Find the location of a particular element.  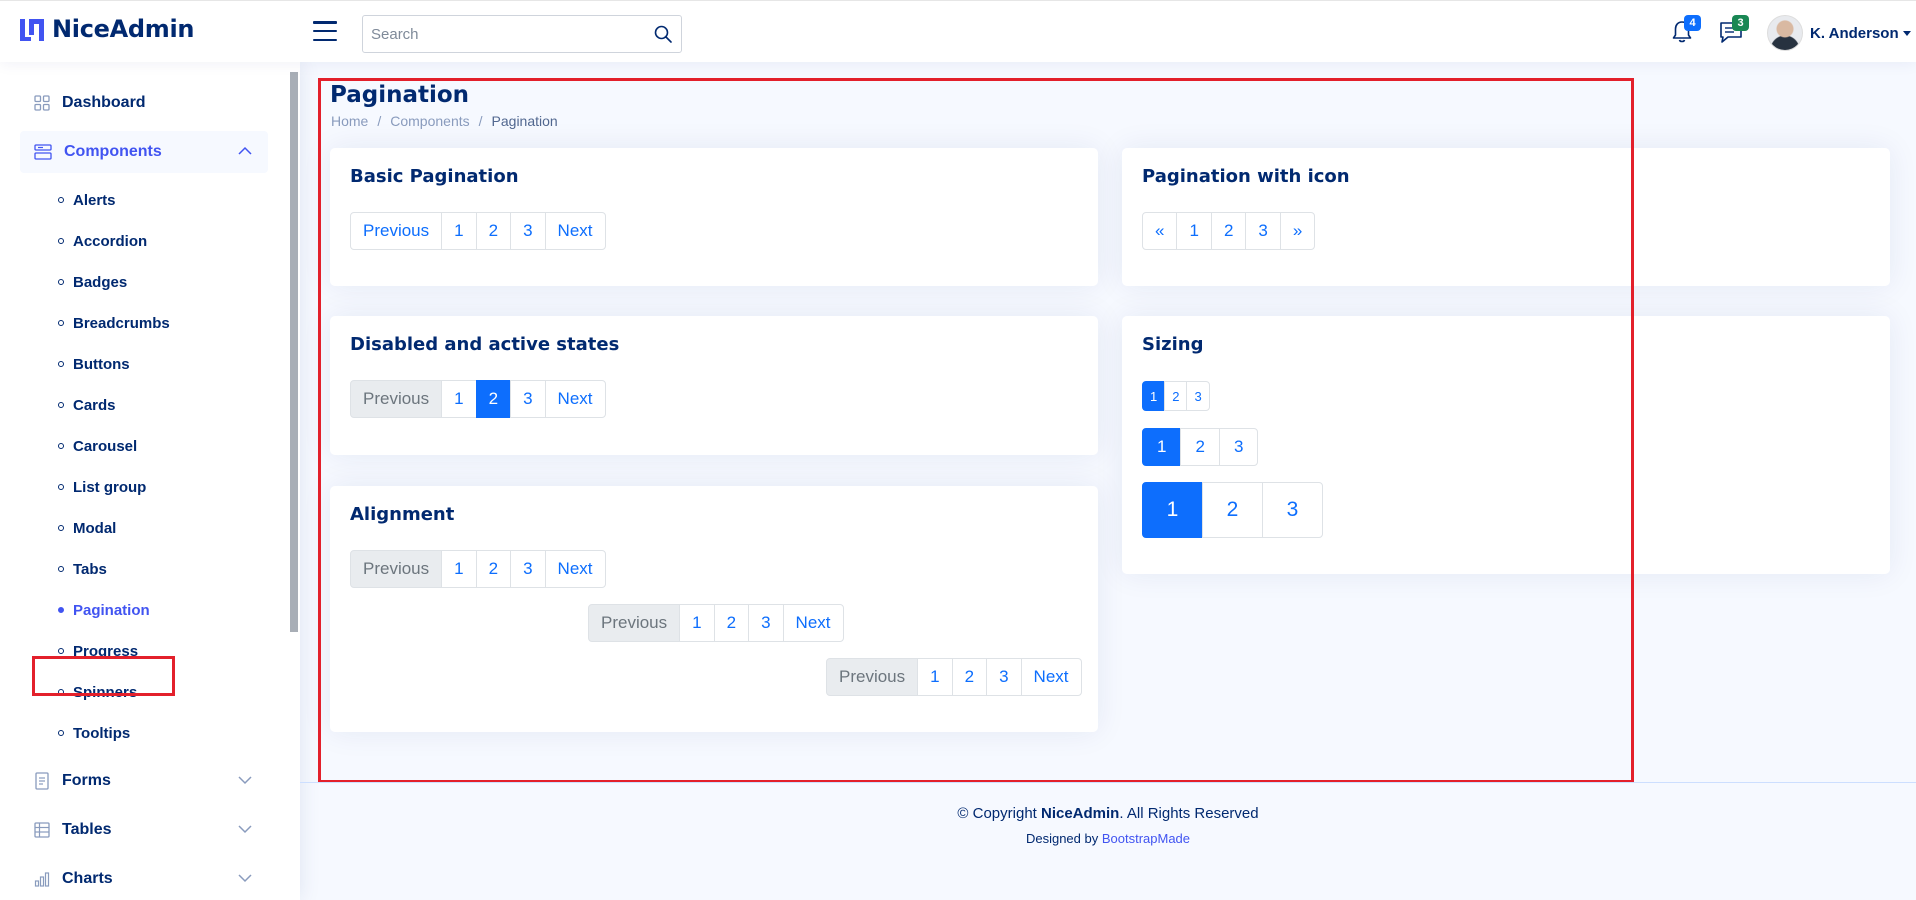

card-title: Alignment is located at coordinates (402, 514).